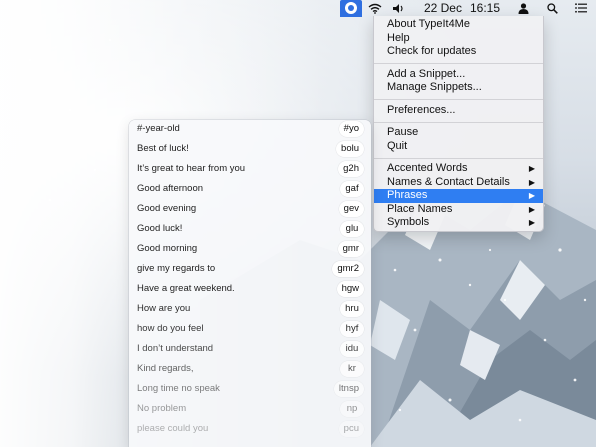 This screenshot has height=447, width=596. What do you see at coordinates (160, 228) in the screenshot?
I see `snippet-label: Good luck!` at bounding box center [160, 228].